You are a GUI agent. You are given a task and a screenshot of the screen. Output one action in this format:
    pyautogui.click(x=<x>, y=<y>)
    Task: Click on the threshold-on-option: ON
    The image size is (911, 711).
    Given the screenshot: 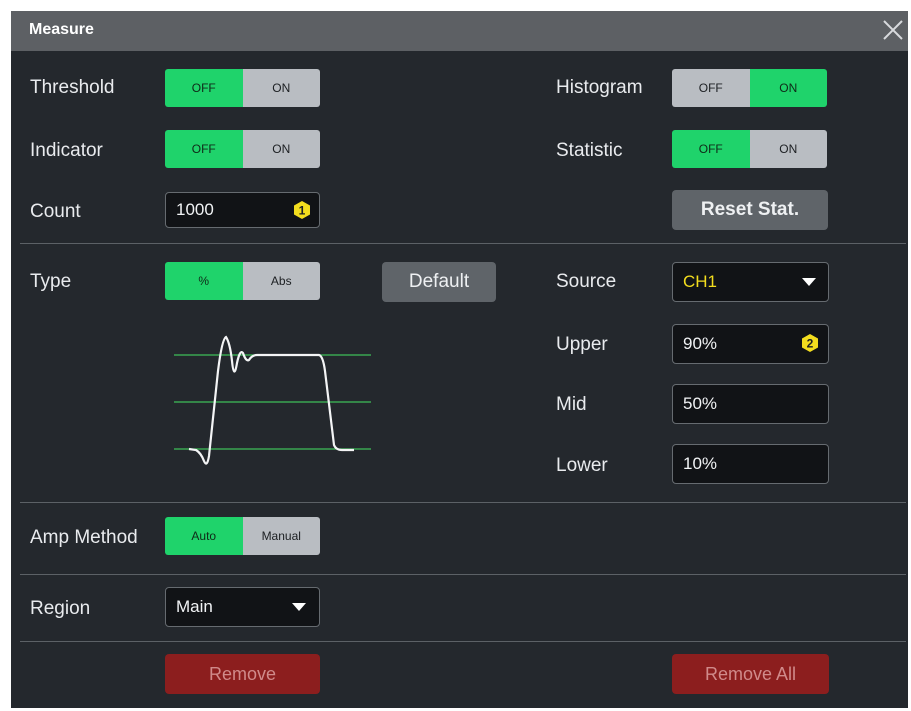 What is the action you would take?
    pyautogui.click(x=281, y=88)
    